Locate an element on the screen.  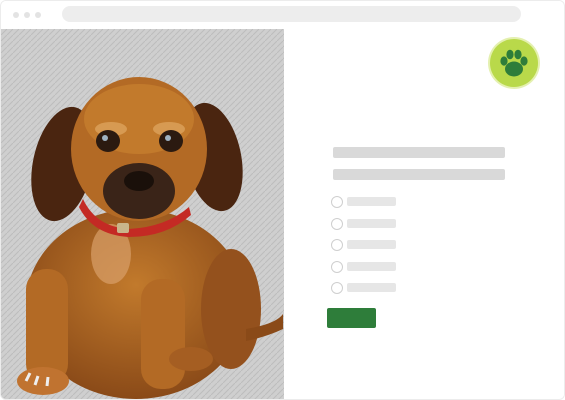
heading-placeholder is located at coordinates (419, 152).